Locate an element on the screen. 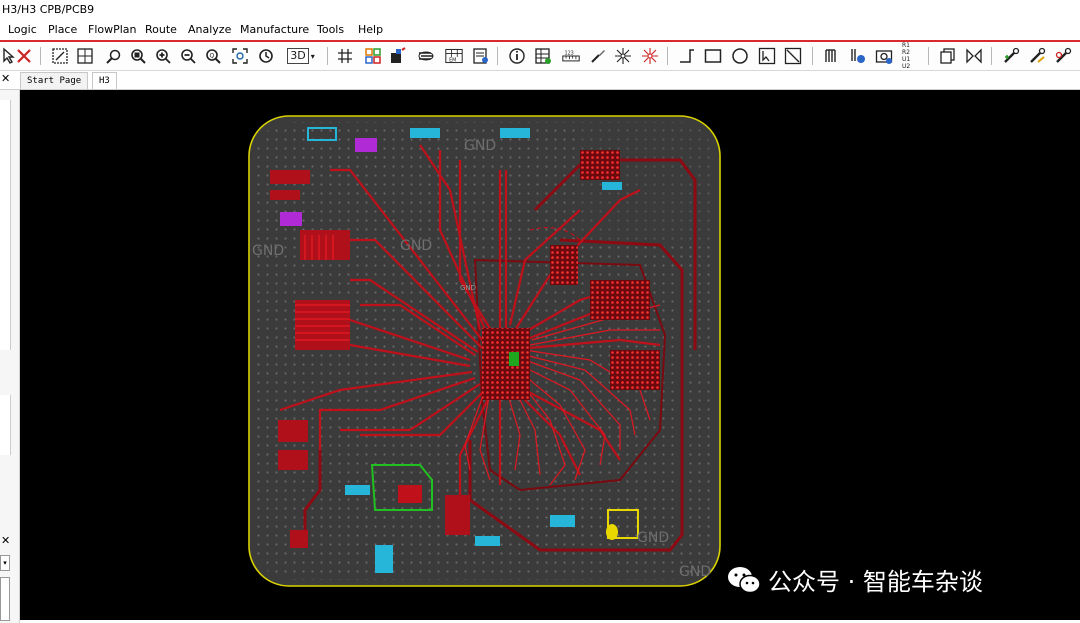  add-connect-icon is located at coordinates (1011, 56).